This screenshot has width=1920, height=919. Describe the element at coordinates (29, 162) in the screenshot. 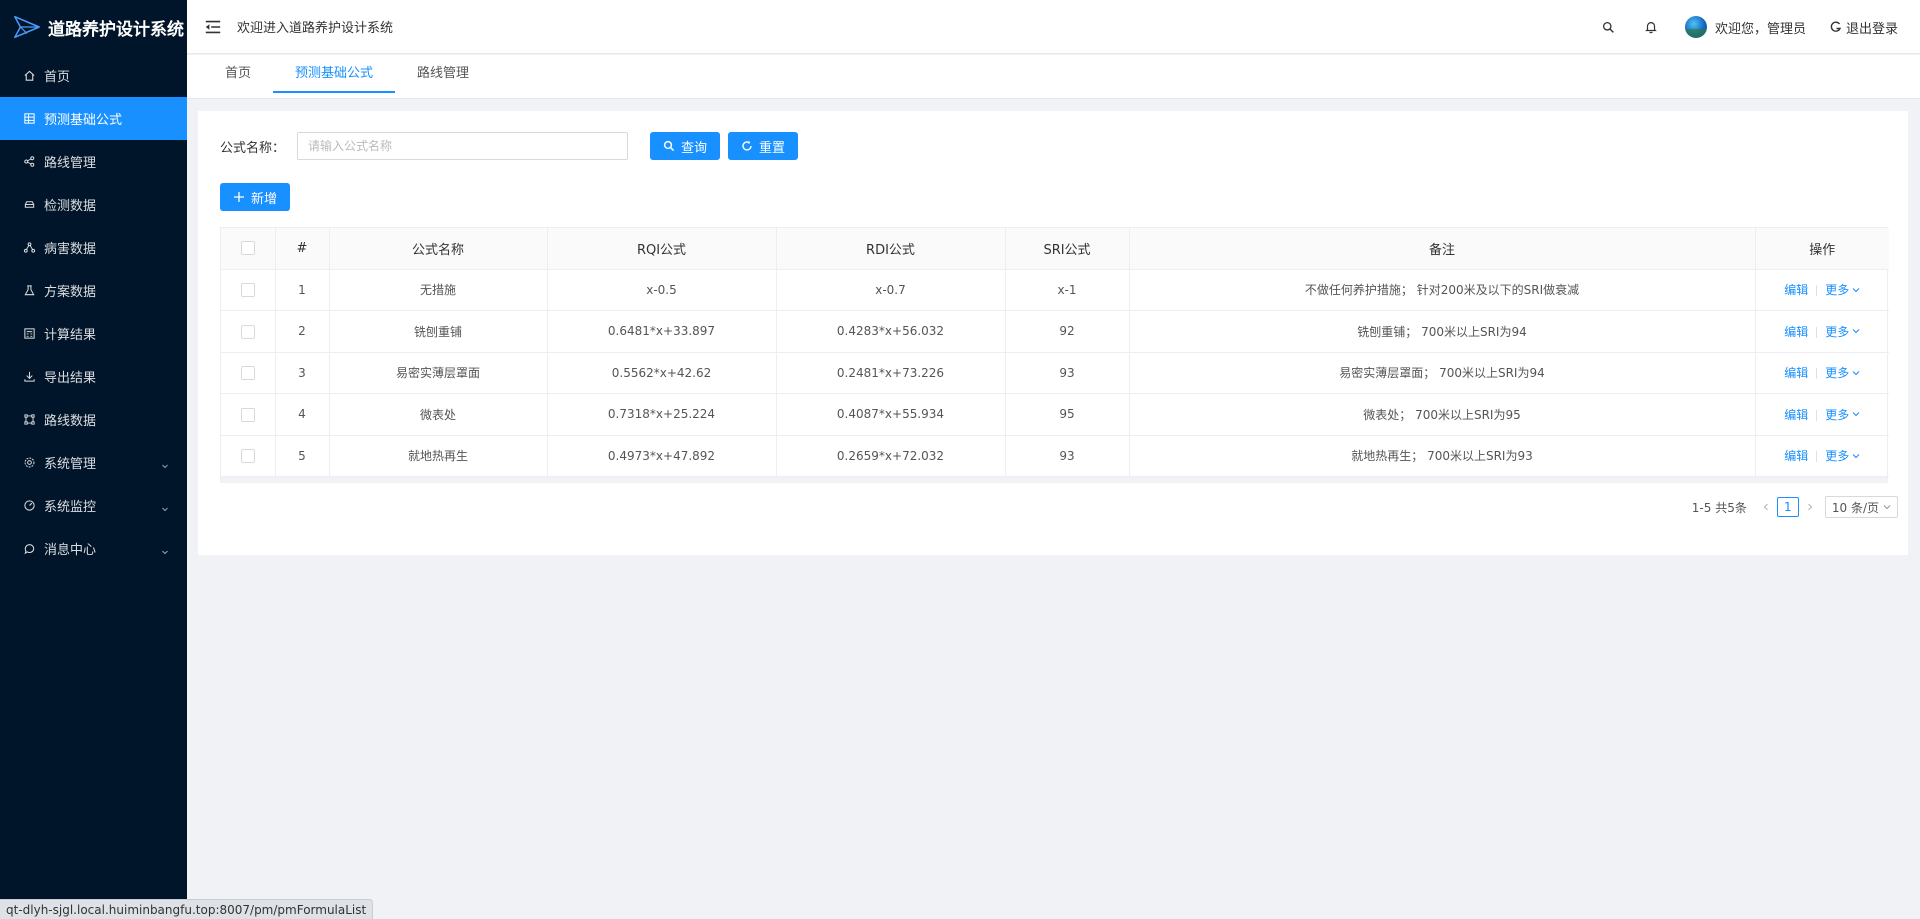

I see `share-icon` at that location.